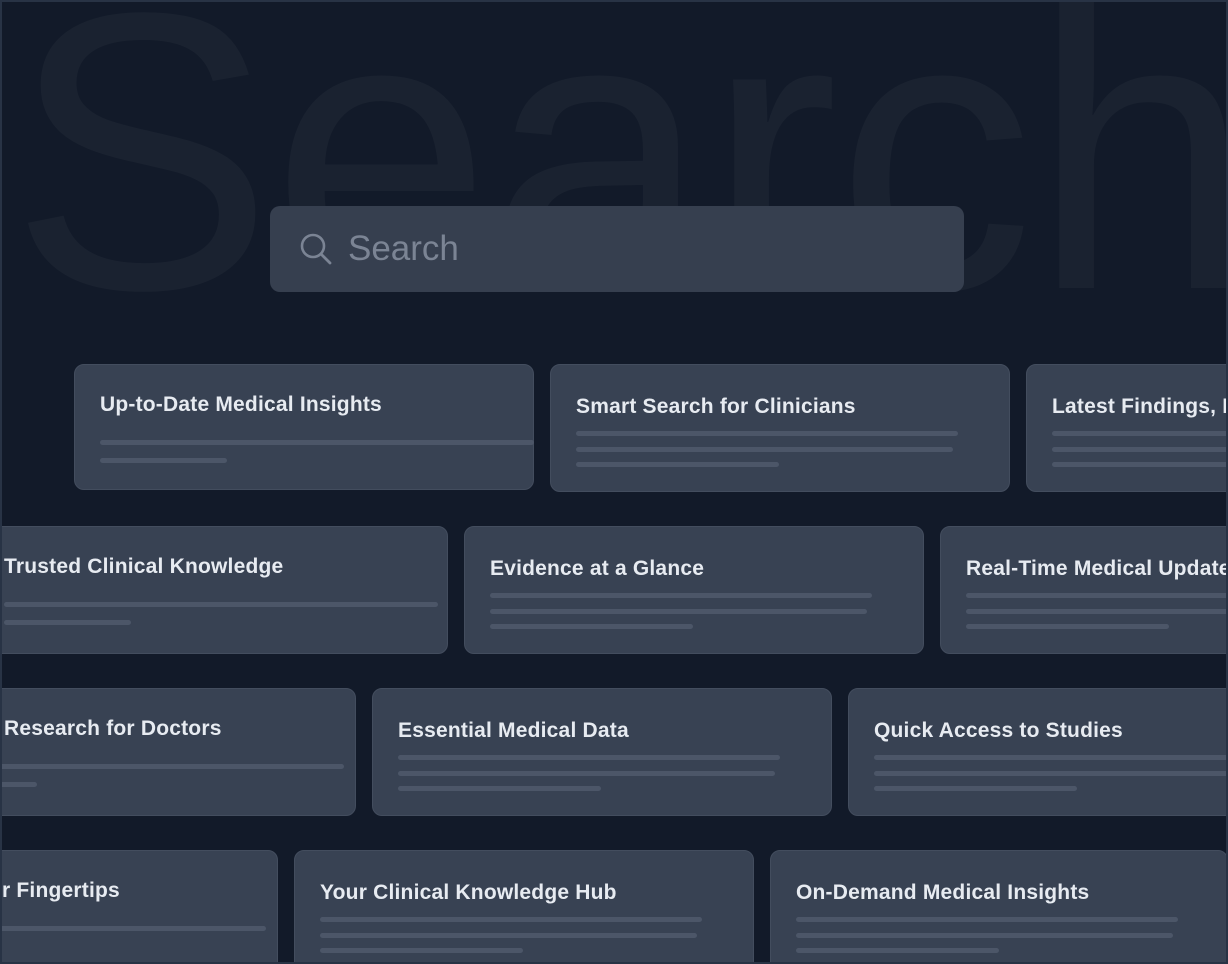 The width and height of the screenshot is (1228, 964). Describe the element at coordinates (597, 568) in the screenshot. I see `card-title: Evidence at a Glance` at that location.